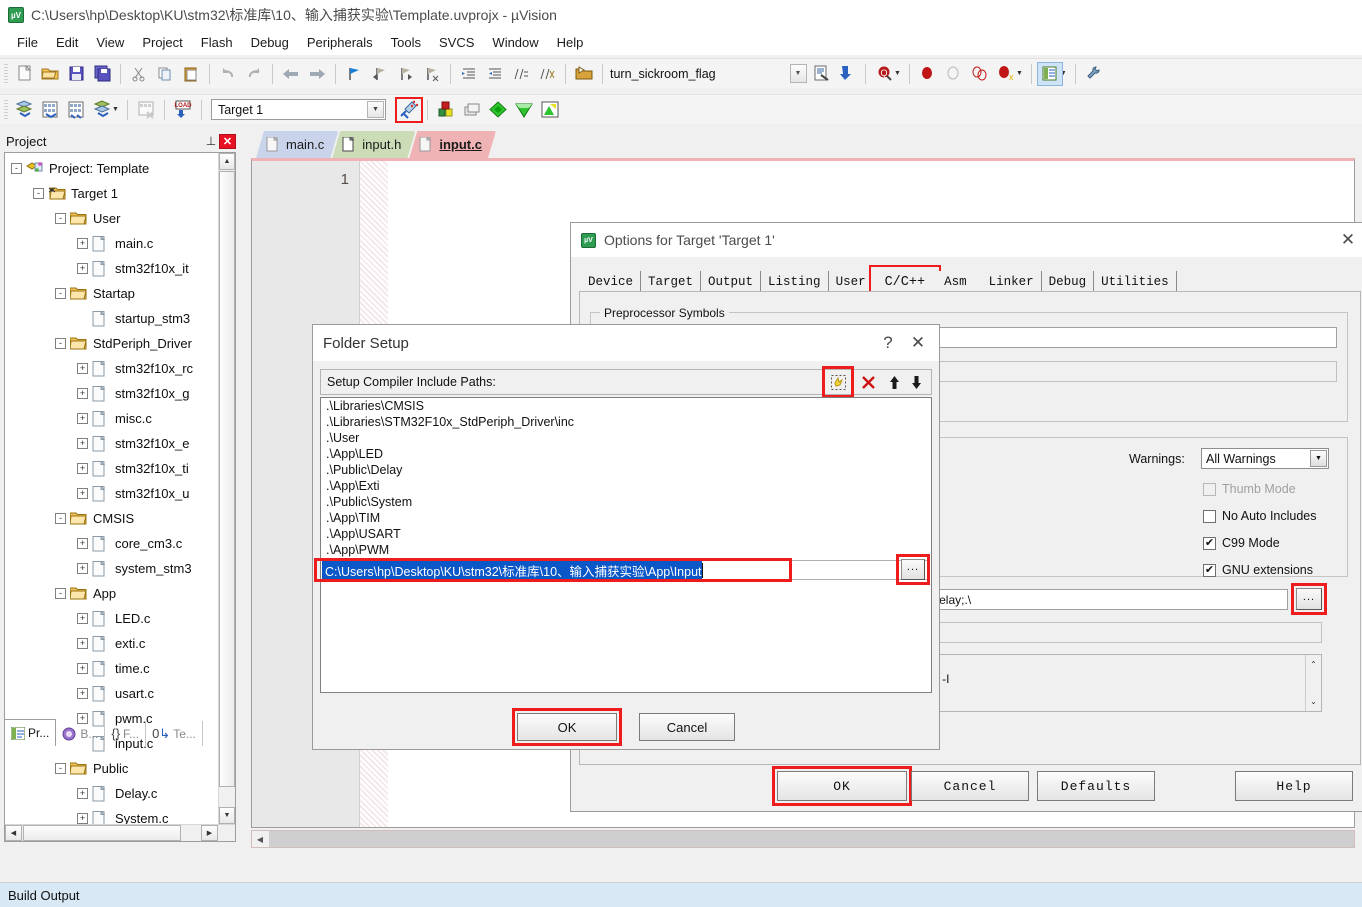  What do you see at coordinates (888, 343) in the screenshot?
I see `help-button: ?` at bounding box center [888, 343].